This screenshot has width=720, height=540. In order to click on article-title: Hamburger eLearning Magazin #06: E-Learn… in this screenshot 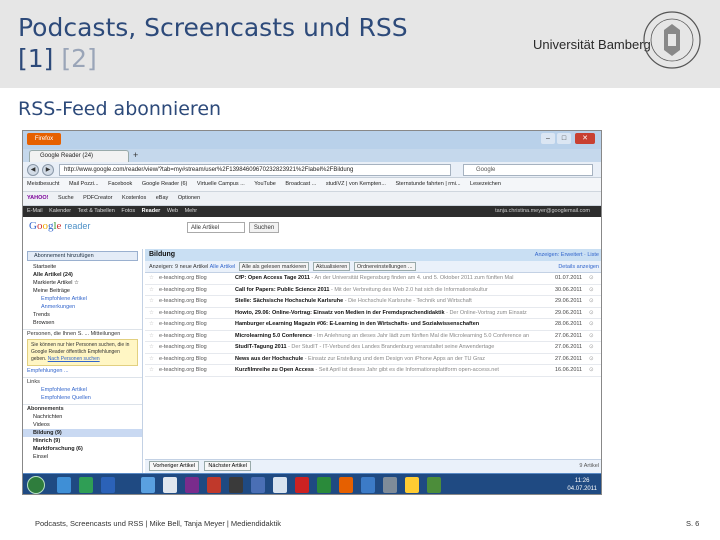, I will do `click(385, 324)`.